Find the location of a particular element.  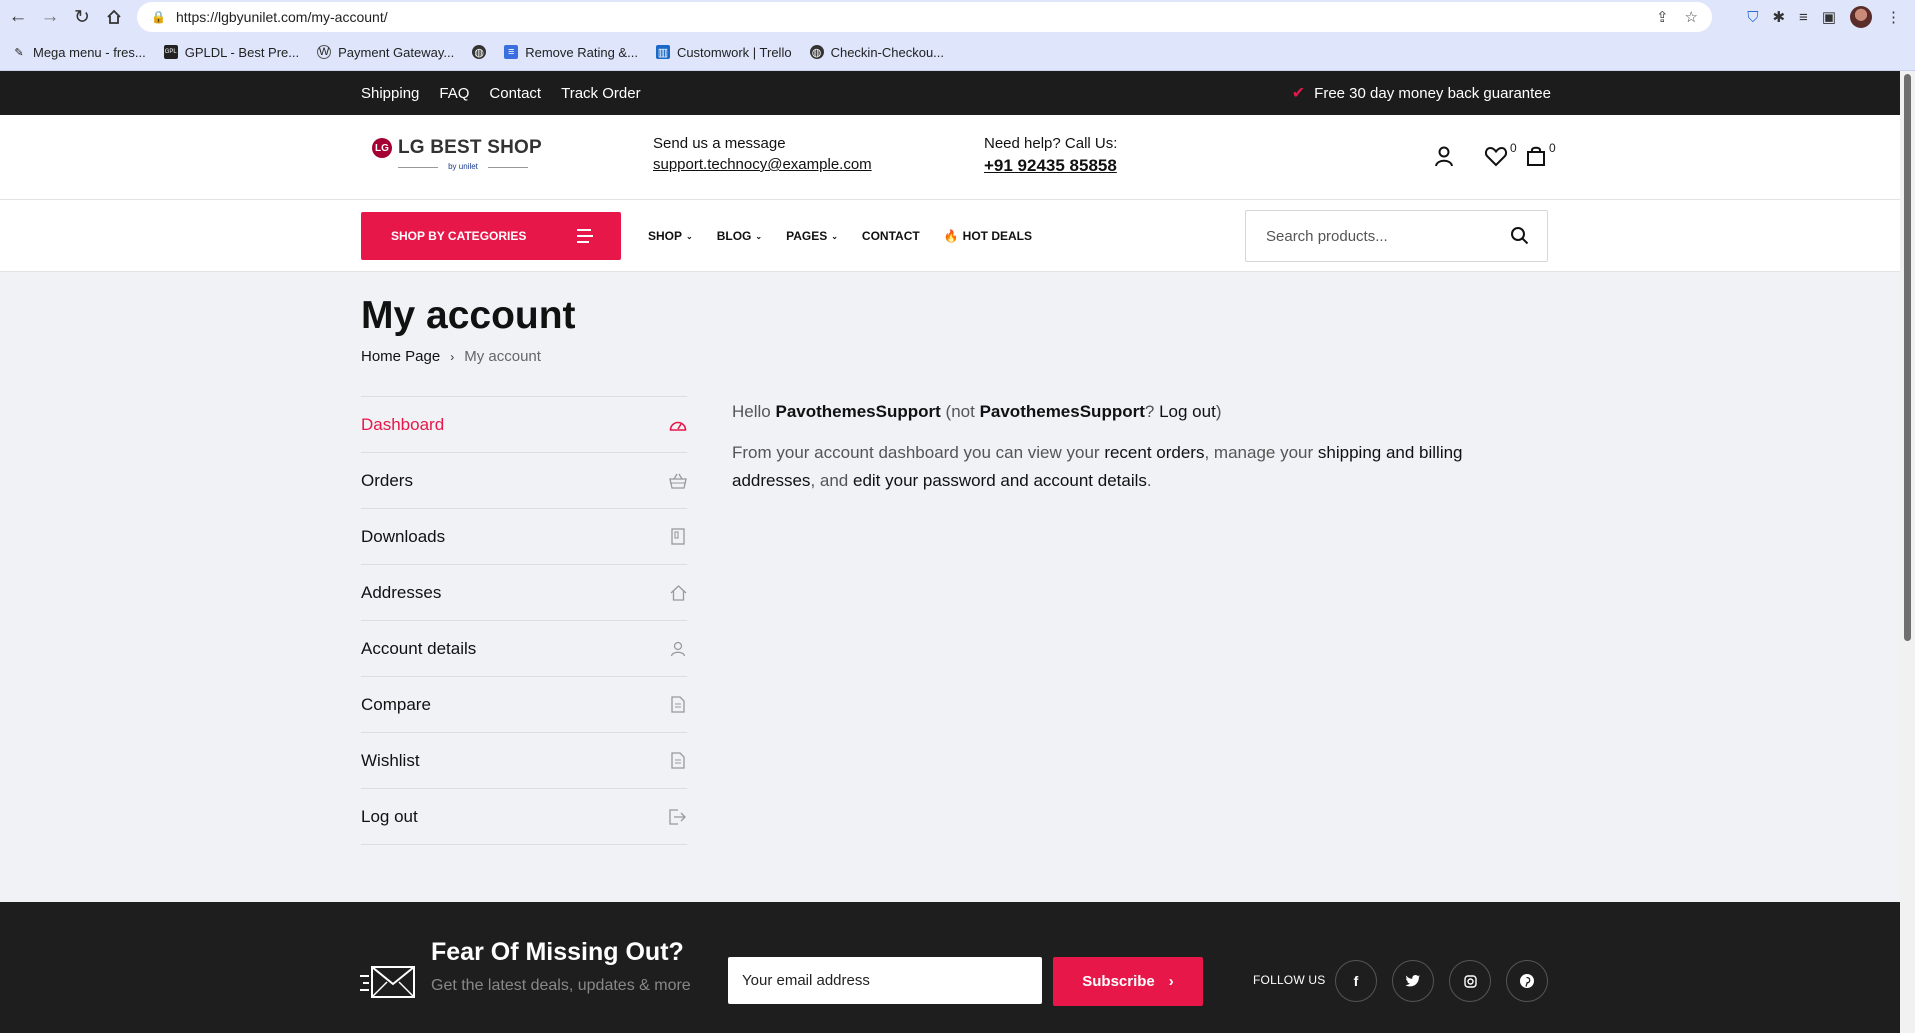

topbar-link-contact: Contact is located at coordinates (515, 93).